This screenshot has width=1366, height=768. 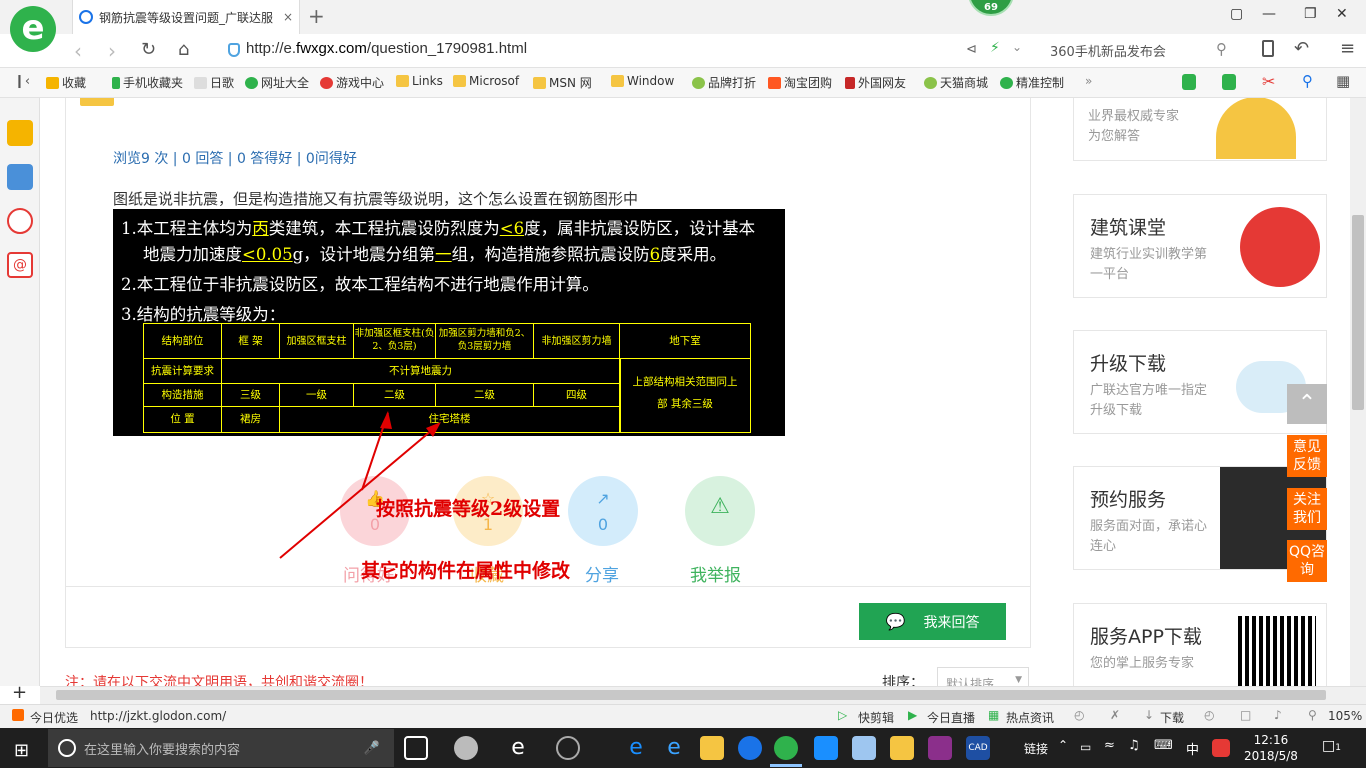 I want to click on qq-consult-button: QQ咨询, so click(x=1307, y=561).